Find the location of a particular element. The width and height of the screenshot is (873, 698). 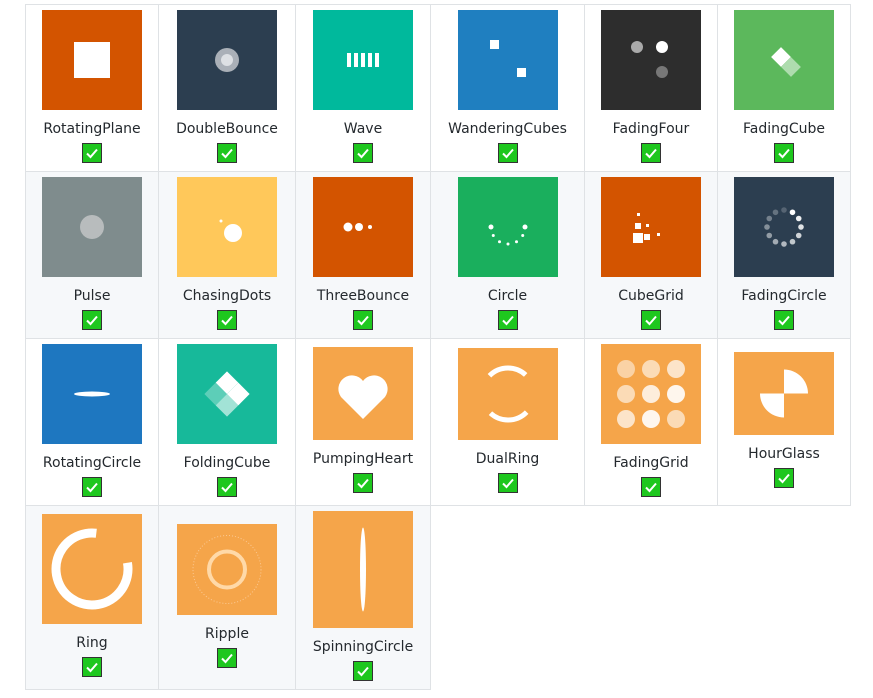

spinner-name: RotatingCircle is located at coordinates (92, 462).